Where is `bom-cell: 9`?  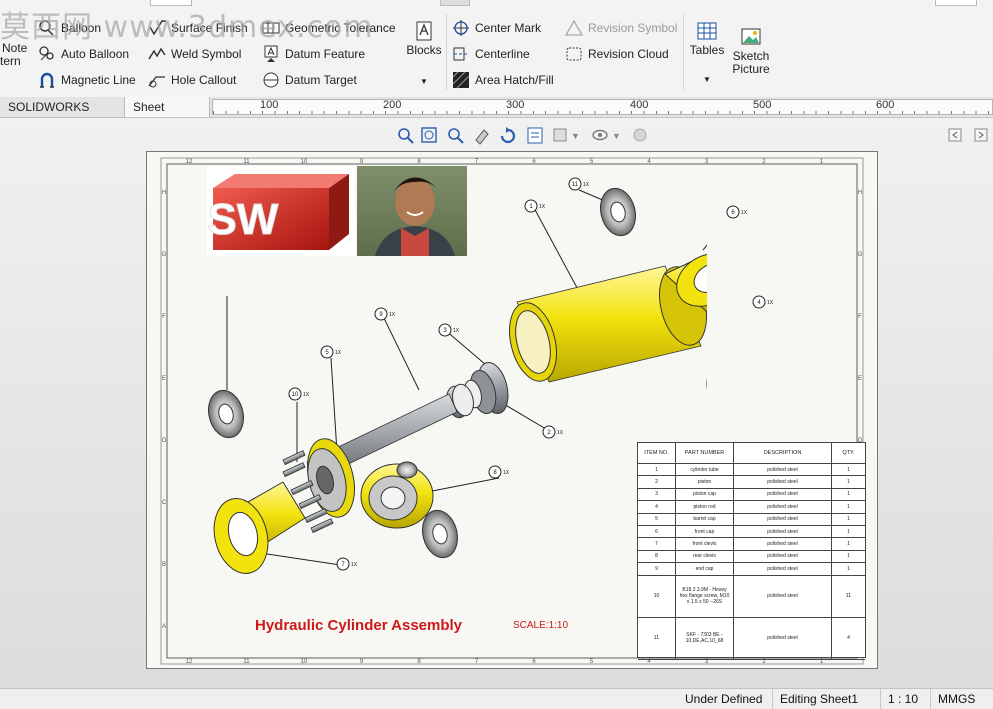
bom-cell: 9 is located at coordinates (657, 569).